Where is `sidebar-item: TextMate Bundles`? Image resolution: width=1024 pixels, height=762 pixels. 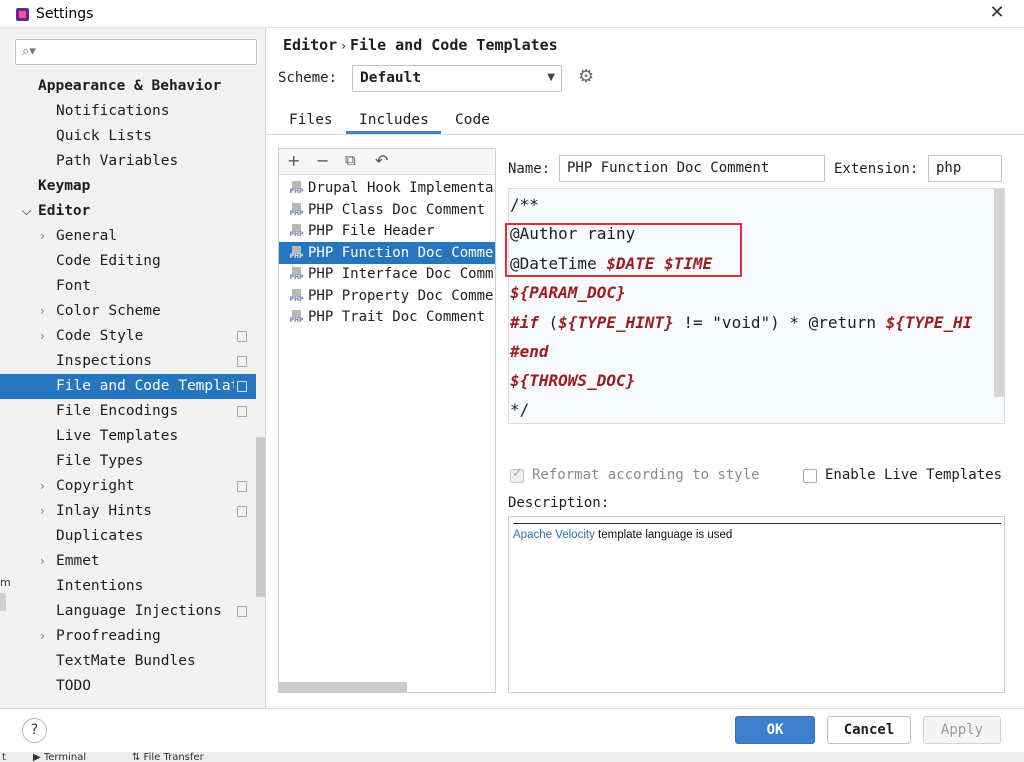 sidebar-item: TextMate Bundles is located at coordinates (128, 661).